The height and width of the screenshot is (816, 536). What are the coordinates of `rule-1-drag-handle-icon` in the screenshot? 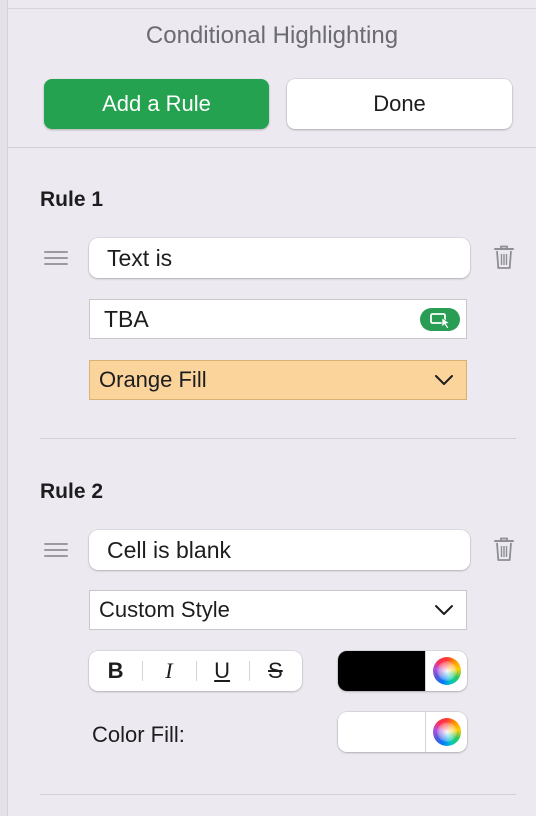 It's located at (56, 258).